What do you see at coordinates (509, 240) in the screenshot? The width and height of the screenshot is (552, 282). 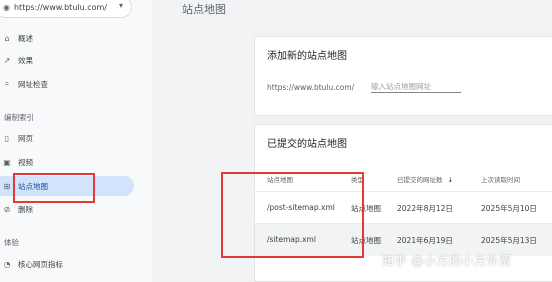 I see `last-read-date: 2025年5月13日` at bounding box center [509, 240].